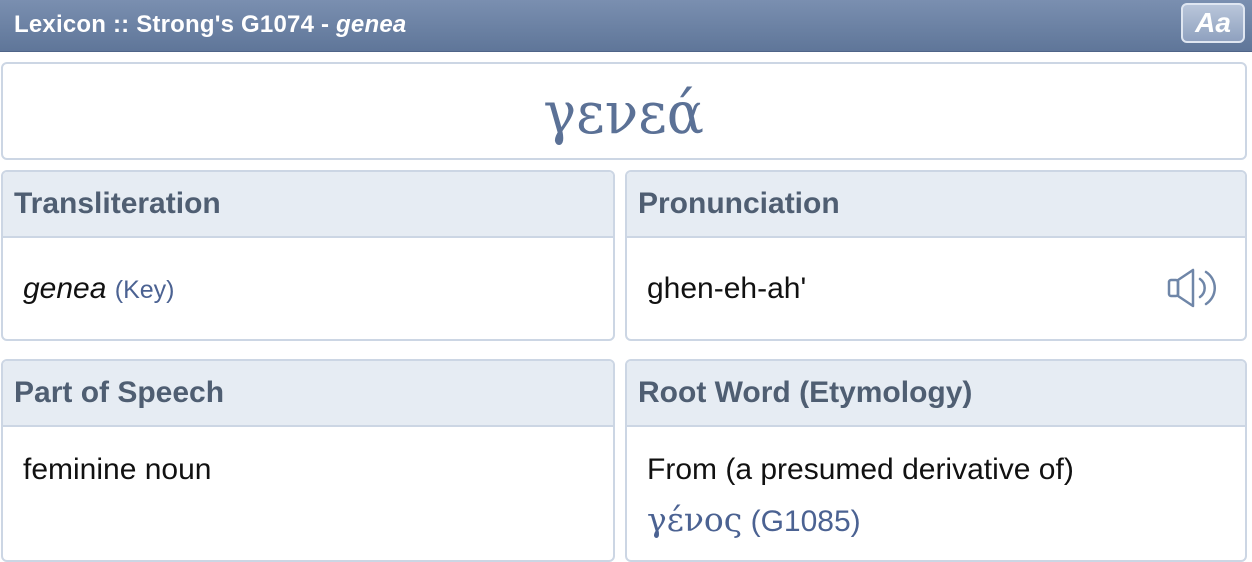 The image size is (1252, 562). Describe the element at coordinates (308, 276) in the screenshot. I see `transliteration-body: genea (Key)` at that location.